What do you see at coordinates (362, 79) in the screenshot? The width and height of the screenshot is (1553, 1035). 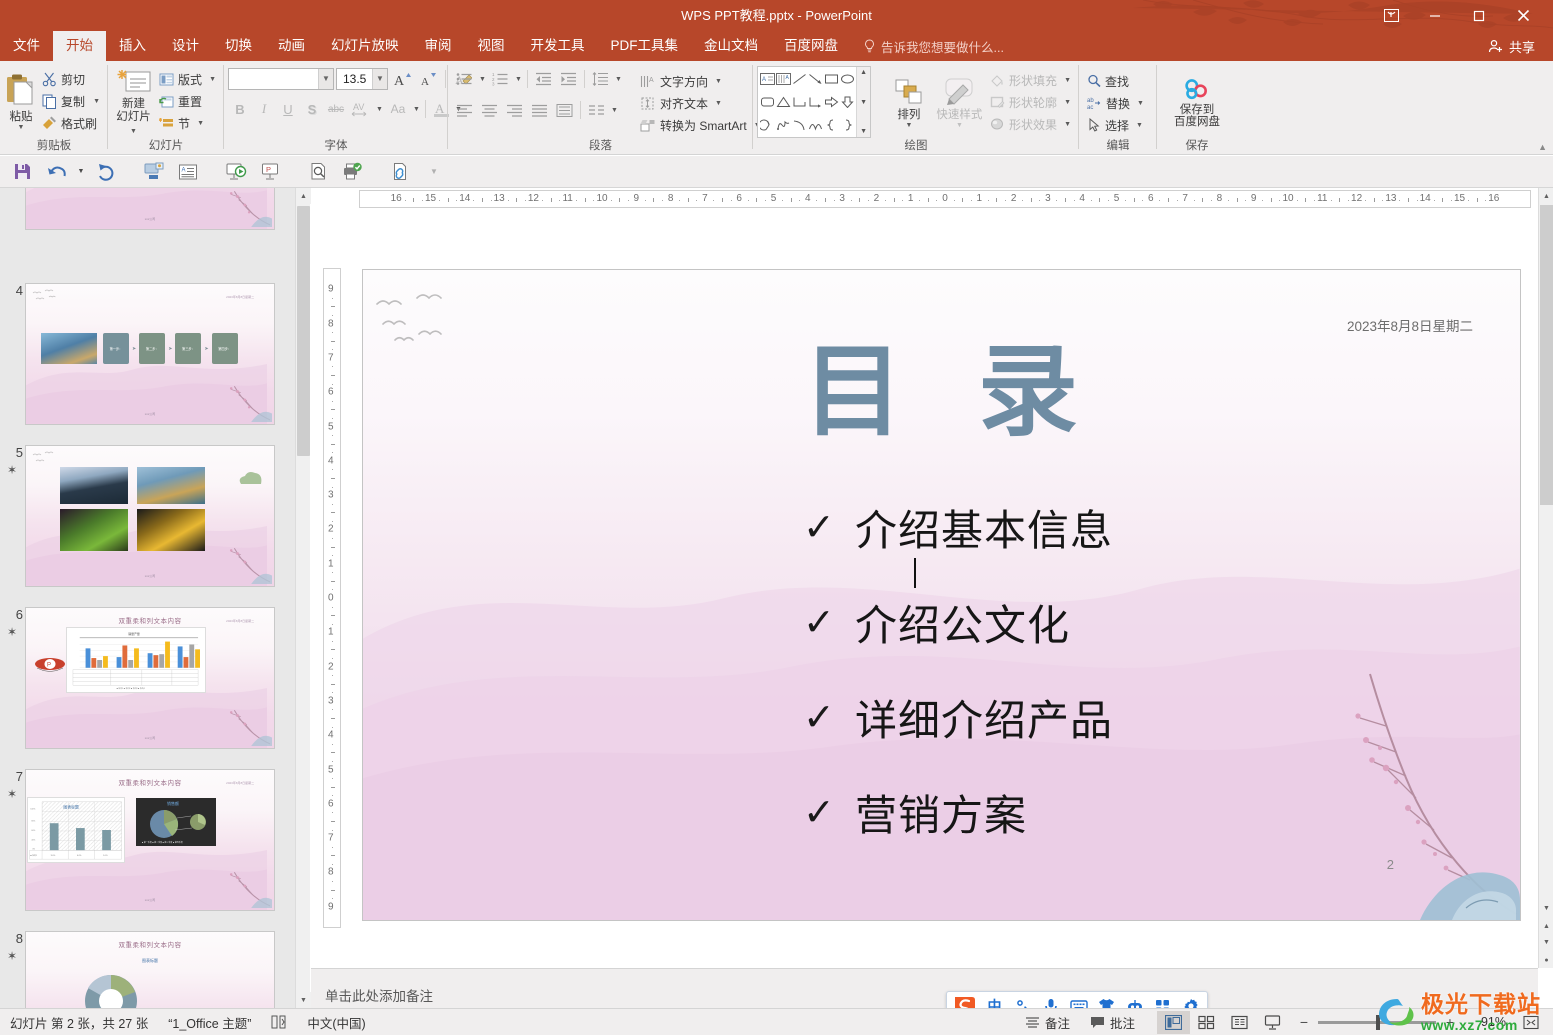 I see `font-size-input: 13.5 ▼` at bounding box center [362, 79].